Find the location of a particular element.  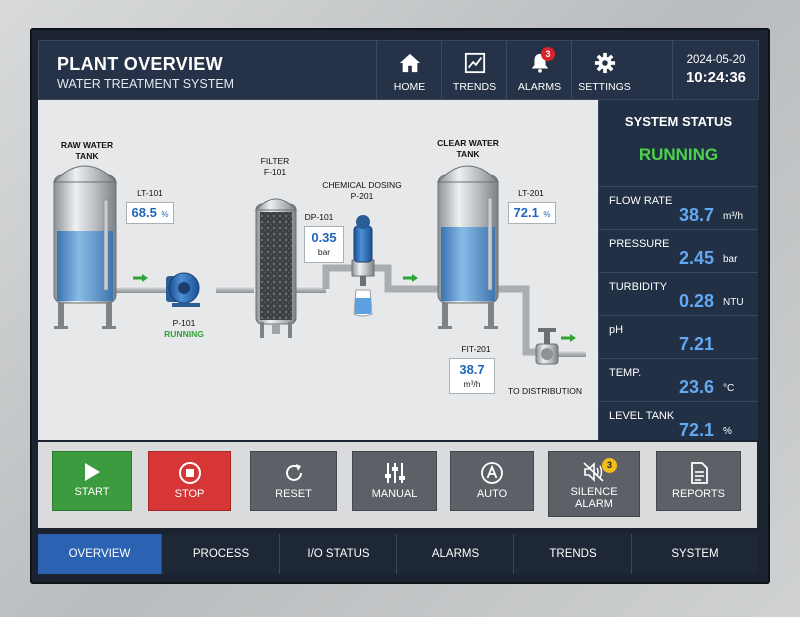

document-icon is located at coordinates (699, 473).